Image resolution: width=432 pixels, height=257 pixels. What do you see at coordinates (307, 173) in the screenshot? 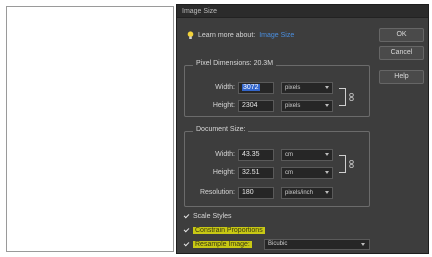
I see `doc-height-unit-select: cm` at bounding box center [307, 173].